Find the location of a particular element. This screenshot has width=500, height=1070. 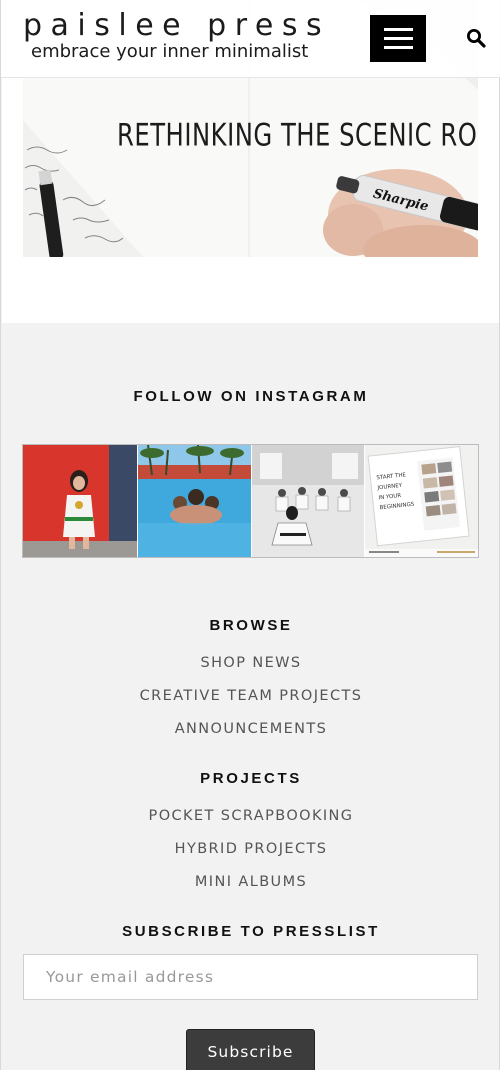

projects-link-pocket-scrapbooking: POCKET SCRAPBOOKING is located at coordinates (250, 816).